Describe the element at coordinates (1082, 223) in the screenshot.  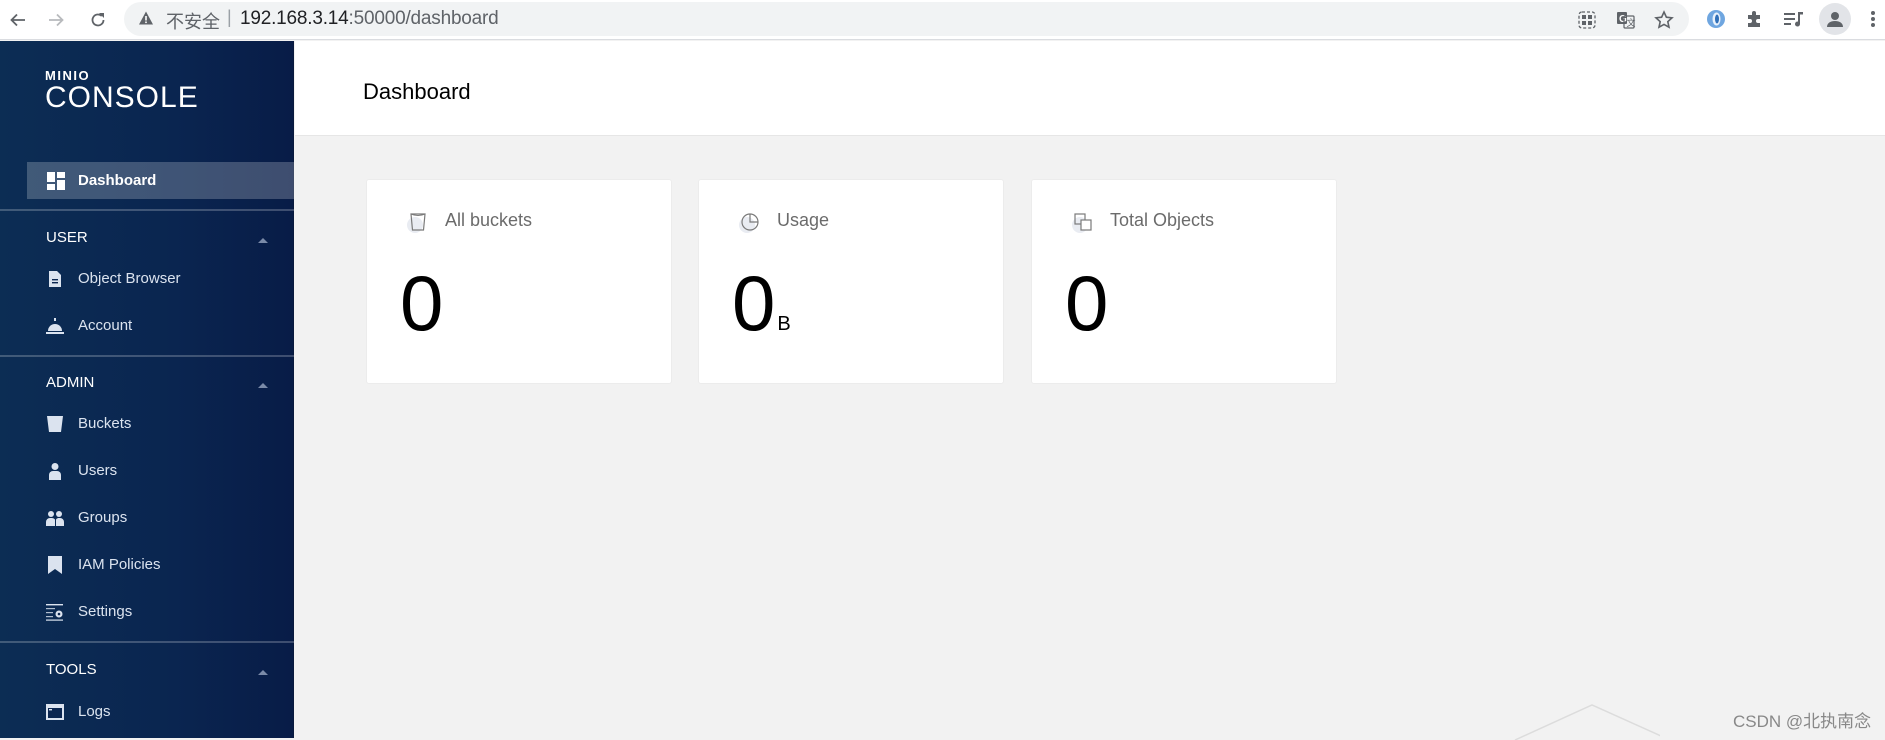
I see `objects-icon` at that location.